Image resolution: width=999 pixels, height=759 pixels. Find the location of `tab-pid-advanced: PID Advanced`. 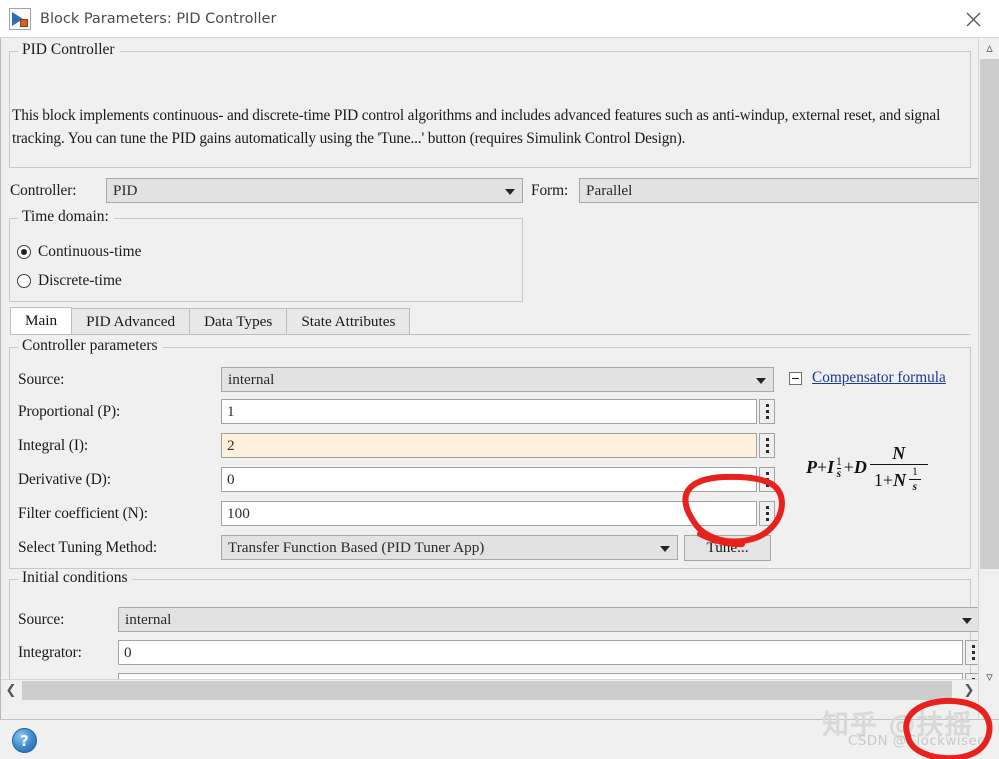

tab-pid-advanced: PID Advanced is located at coordinates (131, 321).